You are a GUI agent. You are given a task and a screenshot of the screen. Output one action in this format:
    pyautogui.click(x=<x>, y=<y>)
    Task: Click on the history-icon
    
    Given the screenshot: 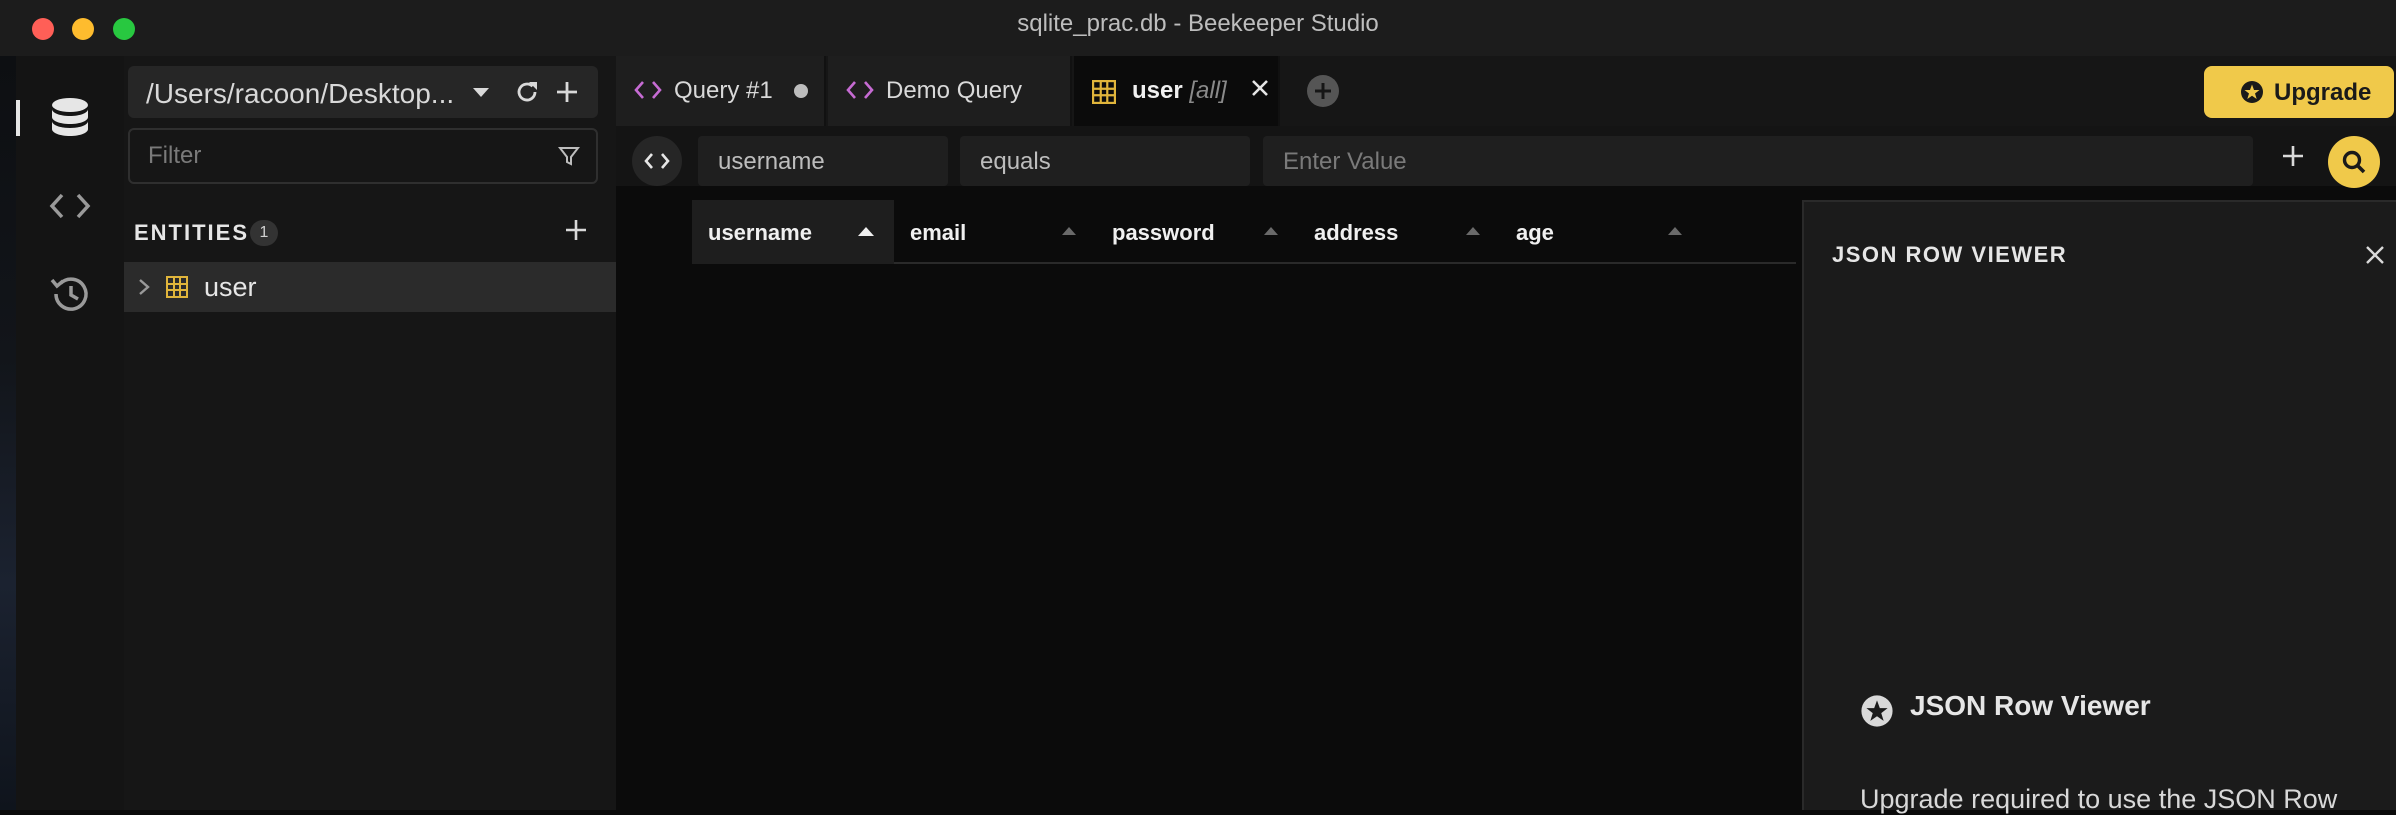 What is the action you would take?
    pyautogui.click(x=69, y=294)
    